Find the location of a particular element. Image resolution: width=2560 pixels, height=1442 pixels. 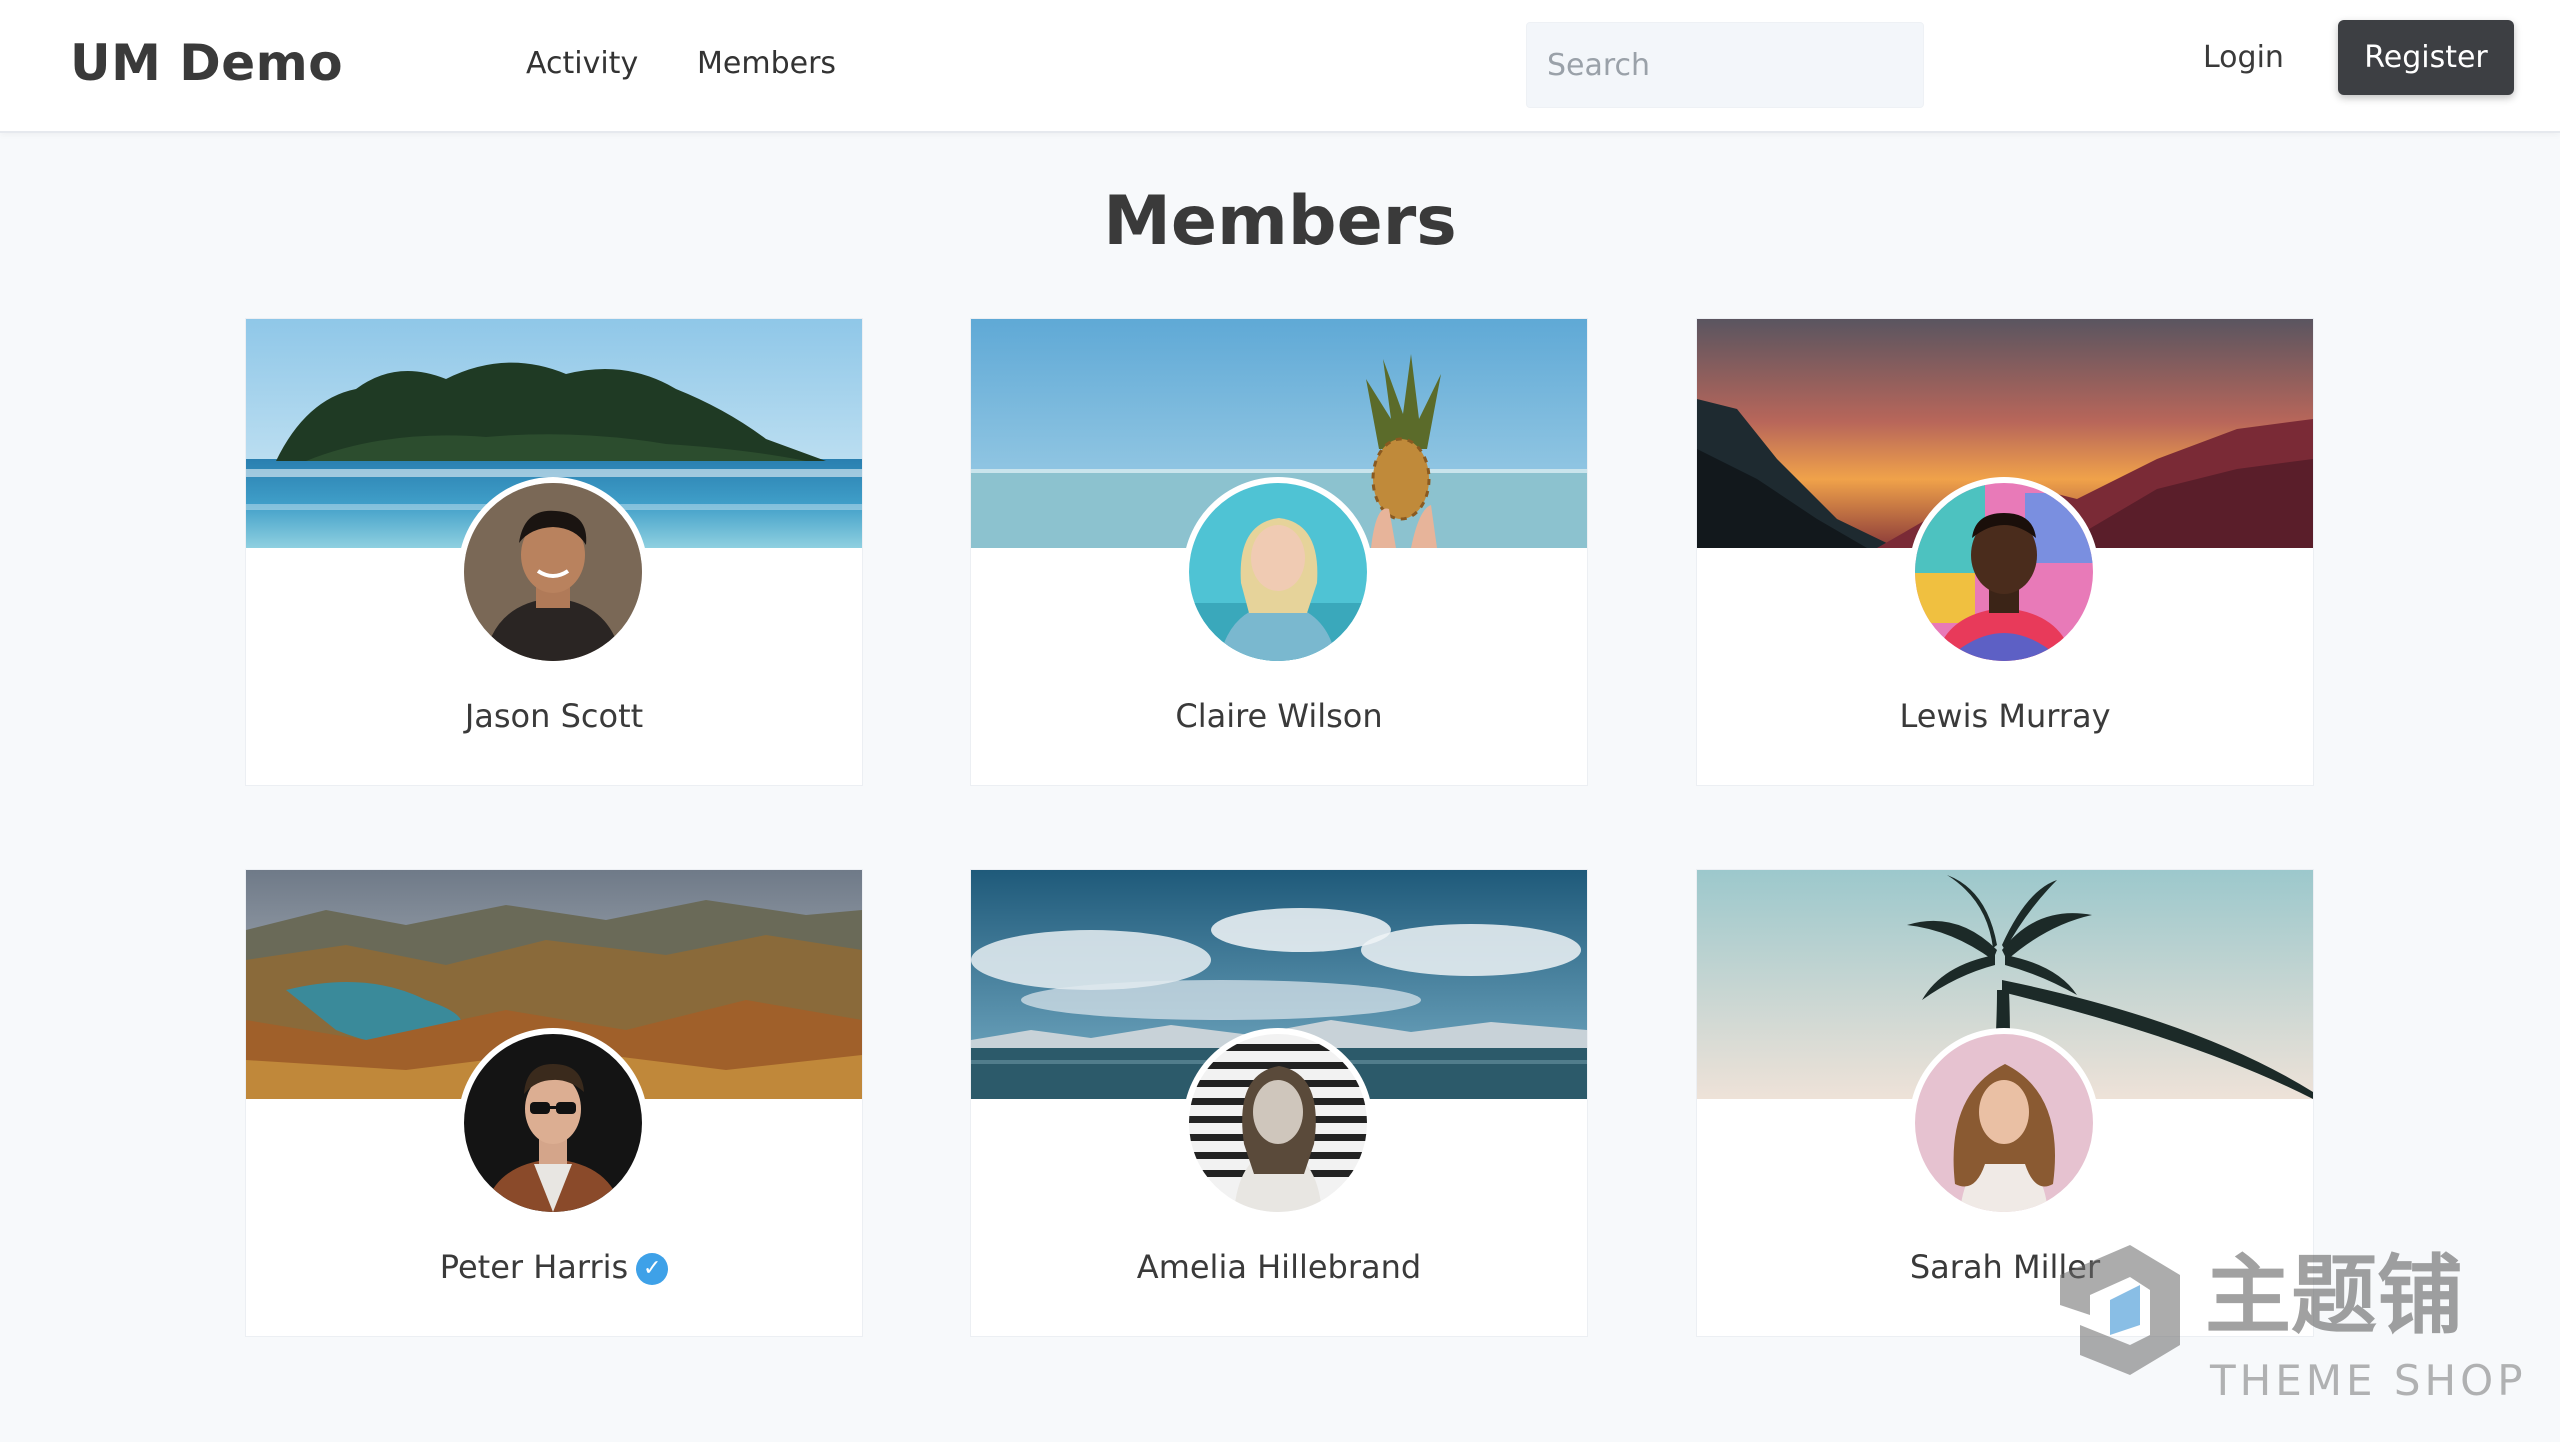

nav-members-link: Members is located at coordinates (766, 63).